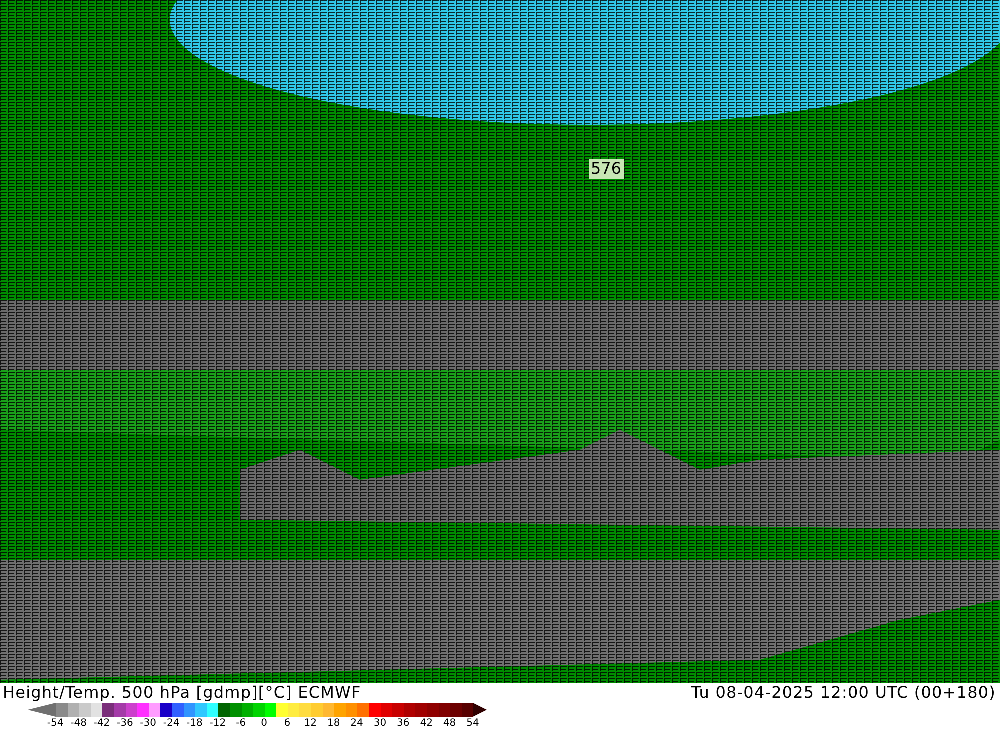 This screenshot has height=733, width=1000. I want to click on legend-tick-label: -30, so click(148, 723).